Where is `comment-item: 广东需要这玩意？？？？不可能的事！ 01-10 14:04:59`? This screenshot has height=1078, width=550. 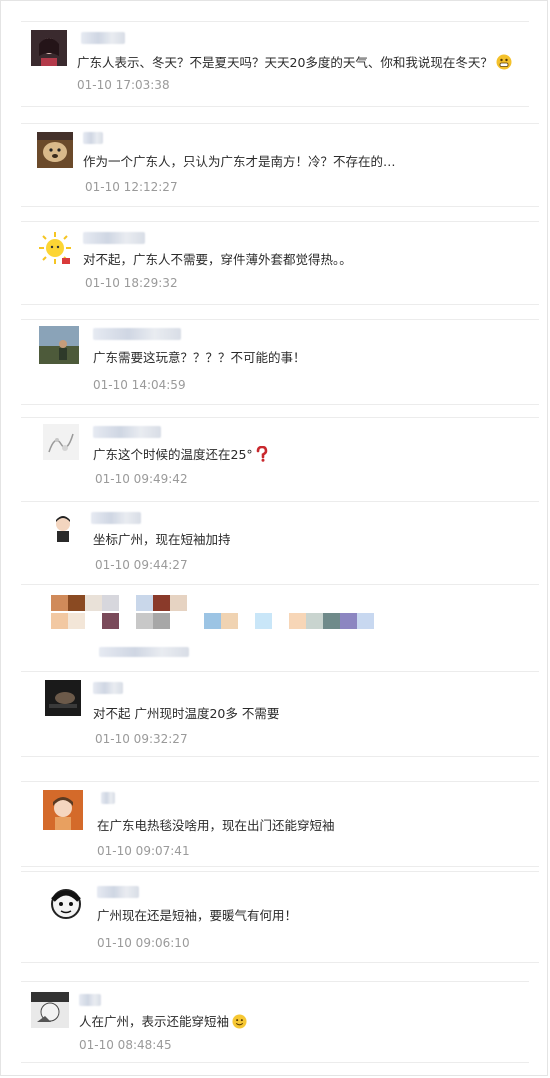 comment-item: 广东需要这玩意？？？？不可能的事！ 01-10 14:04:59 is located at coordinates (280, 362).